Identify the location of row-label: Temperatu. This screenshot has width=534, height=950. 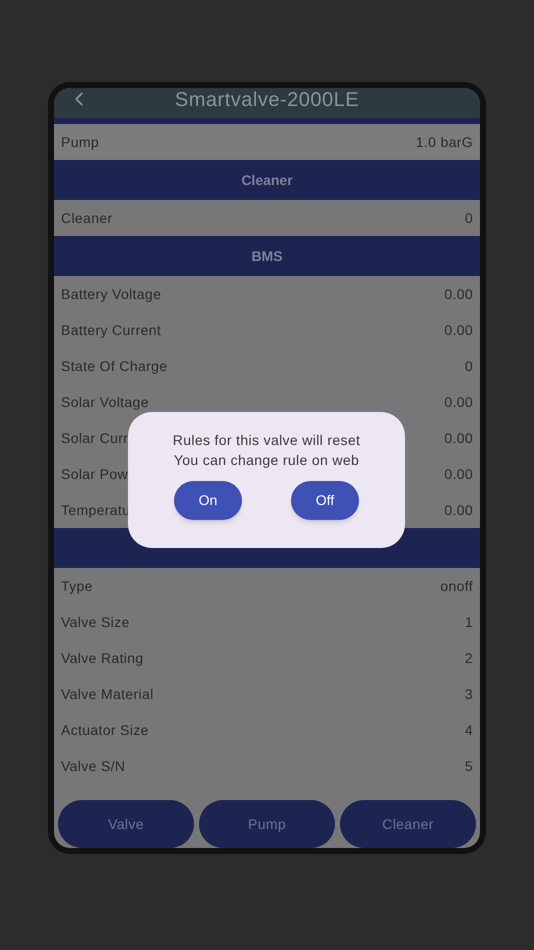
(95, 510).